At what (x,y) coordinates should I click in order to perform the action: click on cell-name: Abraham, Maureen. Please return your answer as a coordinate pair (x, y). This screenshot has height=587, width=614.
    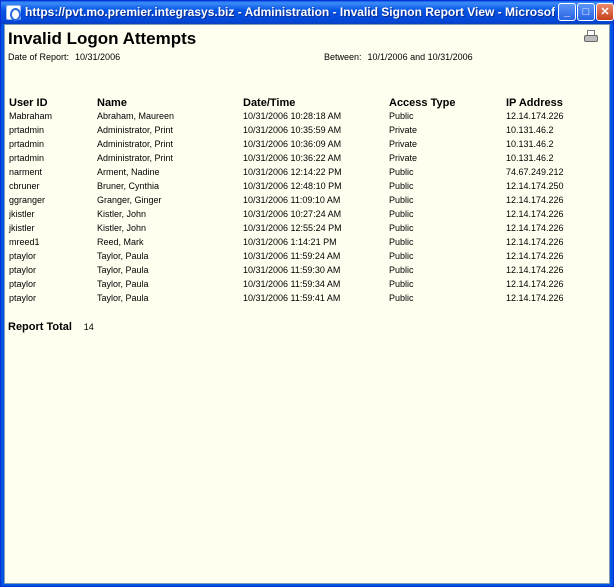
    Looking at the image, I should click on (136, 116).